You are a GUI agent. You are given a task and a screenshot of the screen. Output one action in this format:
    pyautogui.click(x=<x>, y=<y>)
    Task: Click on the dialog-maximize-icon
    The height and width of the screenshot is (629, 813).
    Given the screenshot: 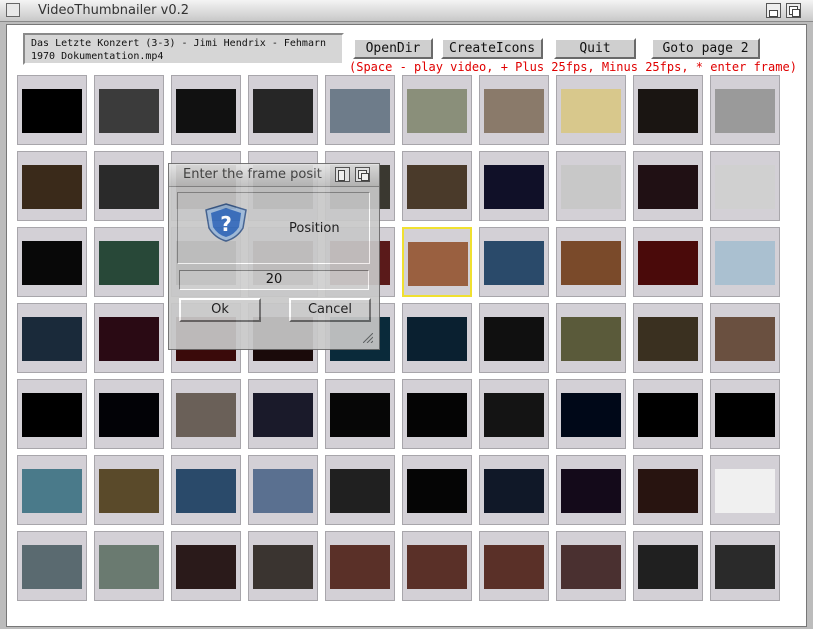 What is the action you would take?
    pyautogui.click(x=362, y=174)
    